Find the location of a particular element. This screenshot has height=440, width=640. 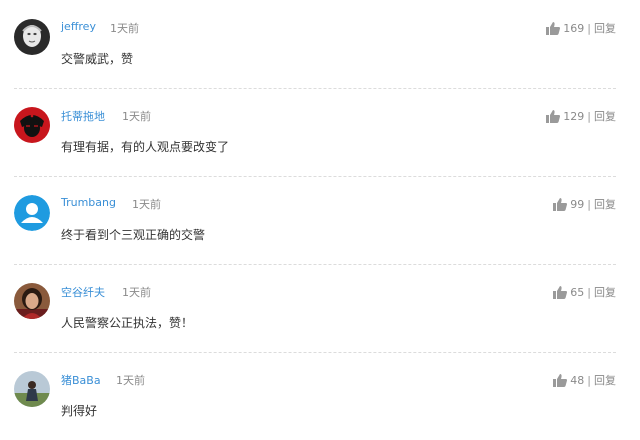

avatar-photo-woman-icon is located at coordinates (32, 301).